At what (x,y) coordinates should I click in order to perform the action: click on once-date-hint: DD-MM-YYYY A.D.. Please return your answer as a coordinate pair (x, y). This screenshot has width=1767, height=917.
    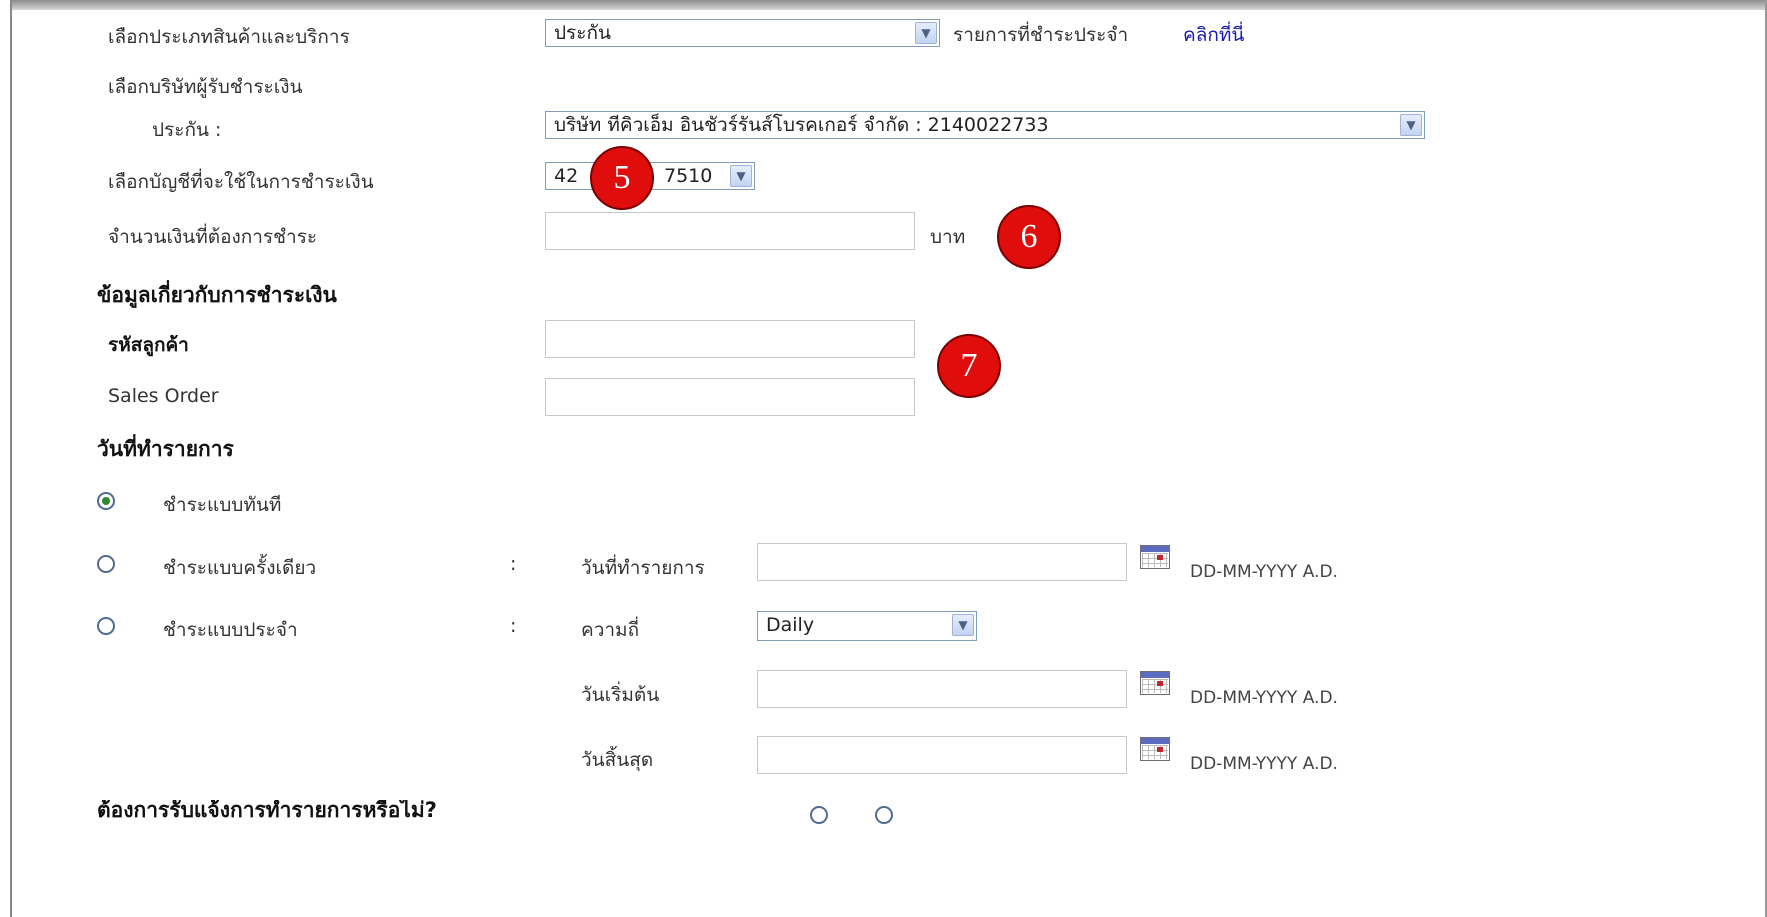
    Looking at the image, I should click on (1264, 572).